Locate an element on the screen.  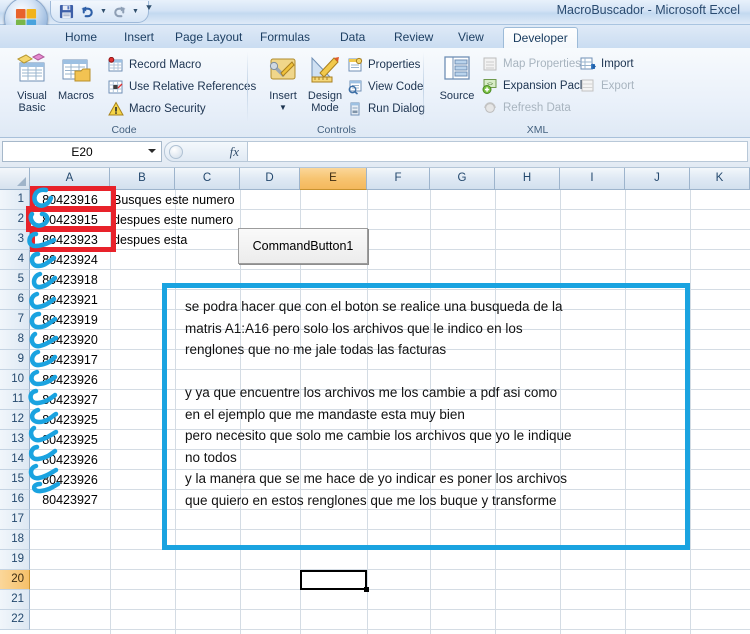
row-header-8: 8 is located at coordinates (15, 340).